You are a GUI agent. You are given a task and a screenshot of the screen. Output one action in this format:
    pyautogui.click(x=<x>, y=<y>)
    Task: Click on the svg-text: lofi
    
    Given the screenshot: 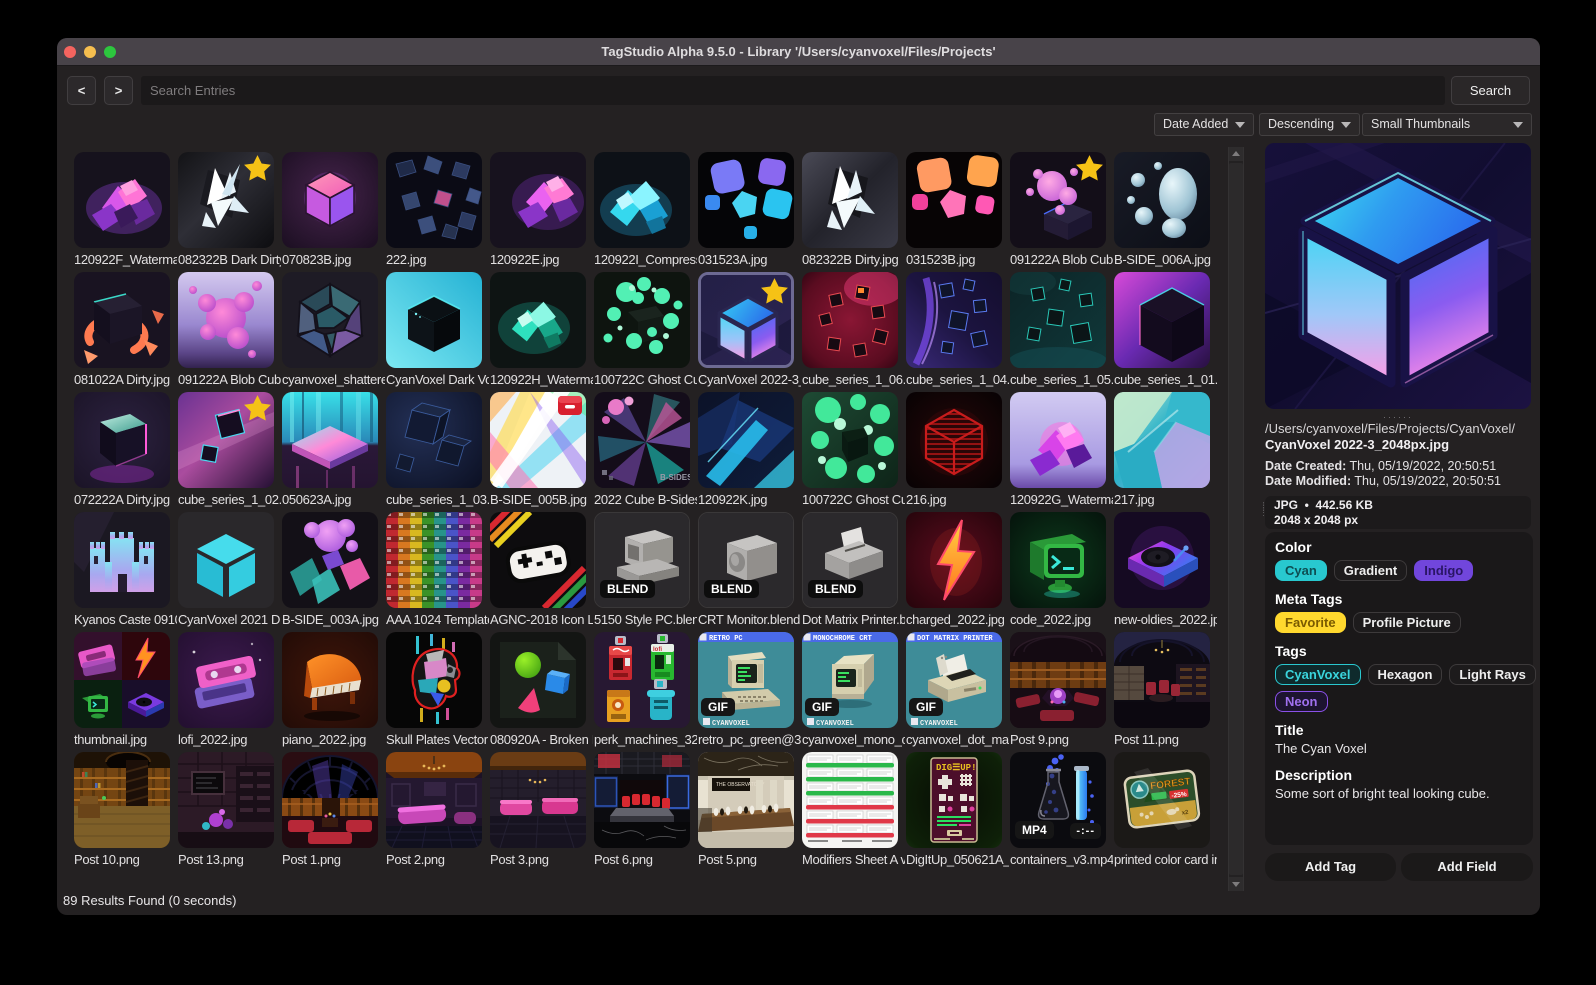 What is the action you would take?
    pyautogui.click(x=657, y=650)
    